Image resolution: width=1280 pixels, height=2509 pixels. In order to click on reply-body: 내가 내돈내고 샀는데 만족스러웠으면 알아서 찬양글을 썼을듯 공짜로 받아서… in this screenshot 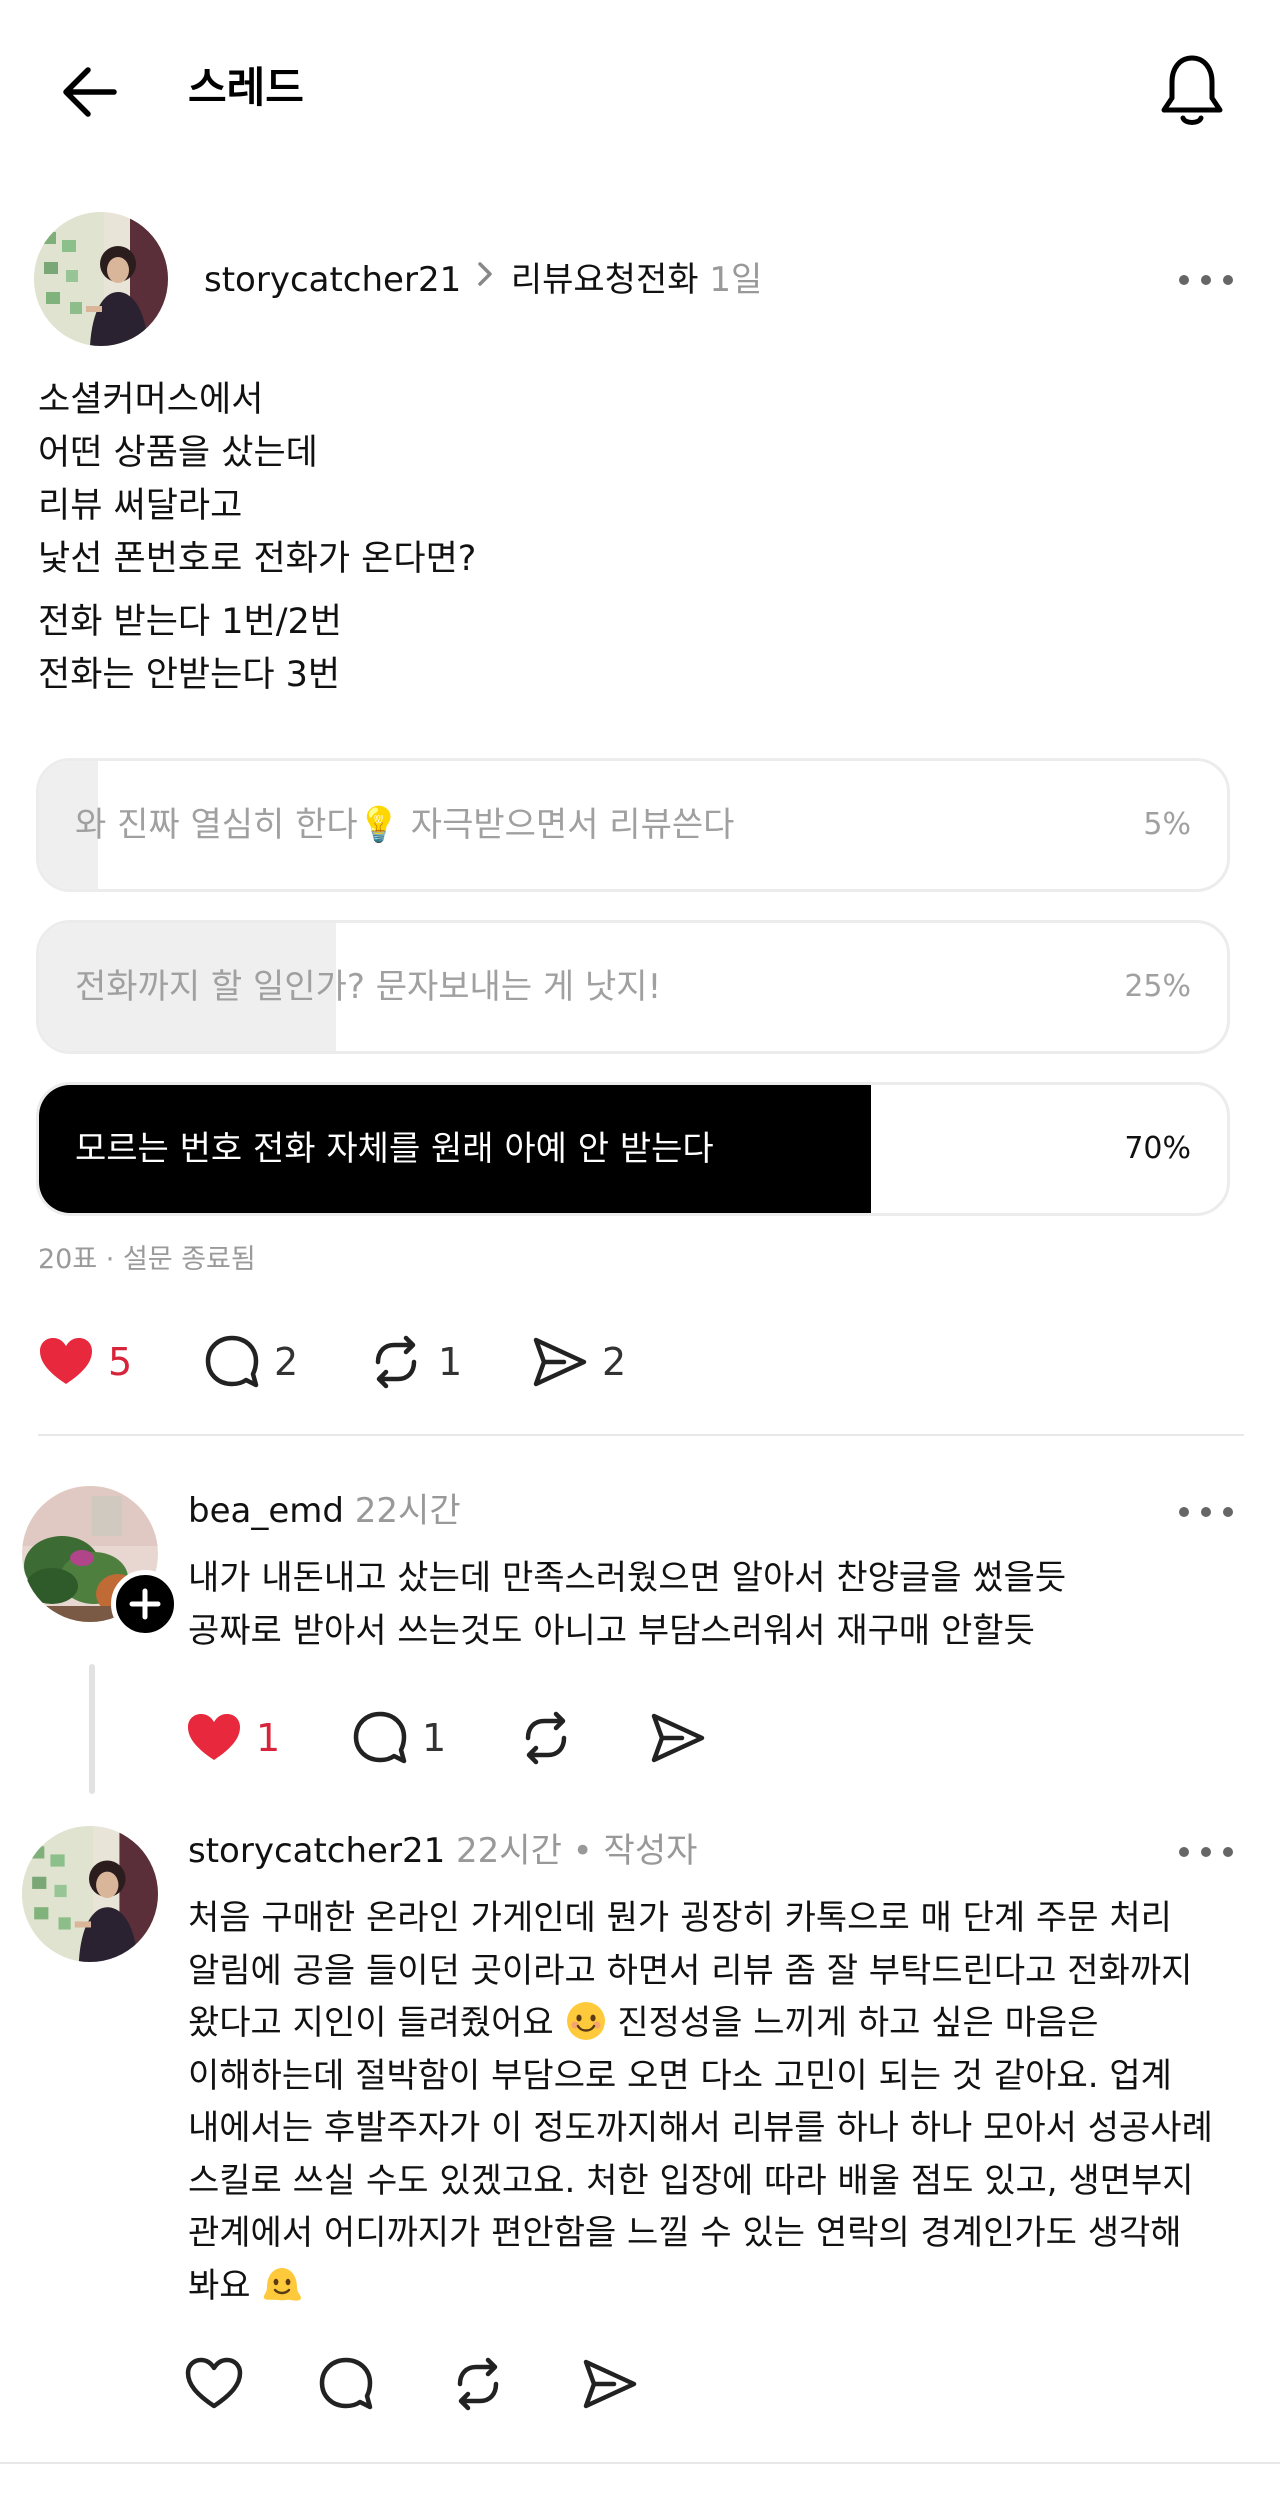, I will do `click(718, 1604)`.